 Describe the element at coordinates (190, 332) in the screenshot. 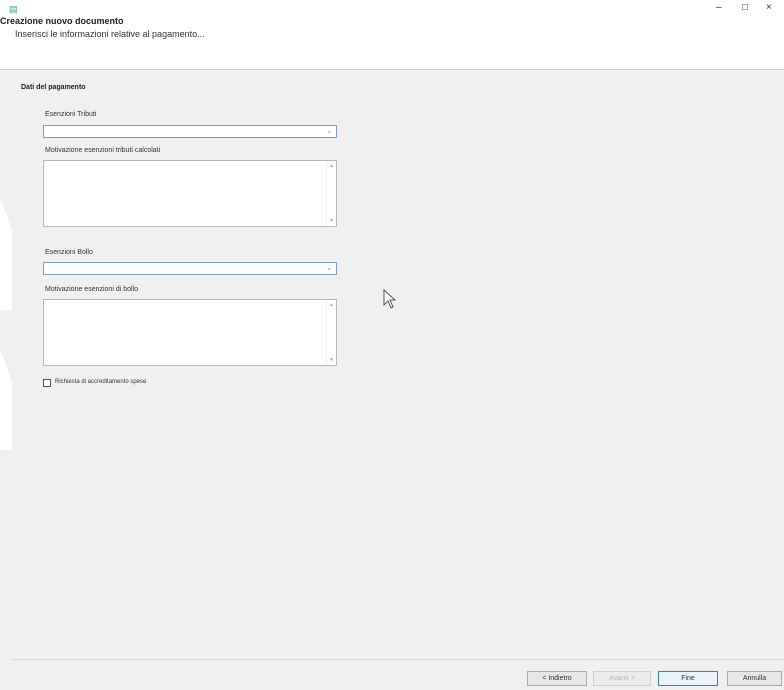

I see `motivazione-bollo-textarea: ▲ ▼` at that location.